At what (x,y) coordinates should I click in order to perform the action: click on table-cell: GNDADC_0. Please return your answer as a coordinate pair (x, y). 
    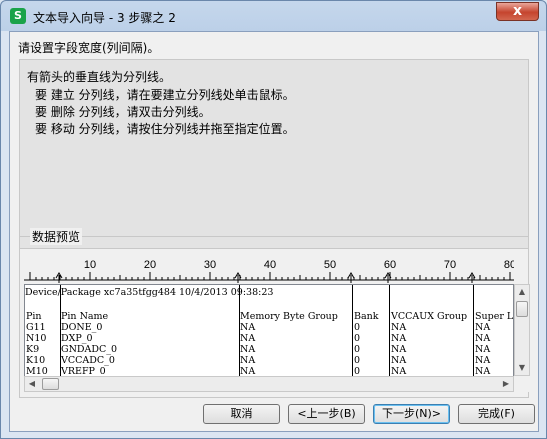
    Looking at the image, I should click on (89, 349).